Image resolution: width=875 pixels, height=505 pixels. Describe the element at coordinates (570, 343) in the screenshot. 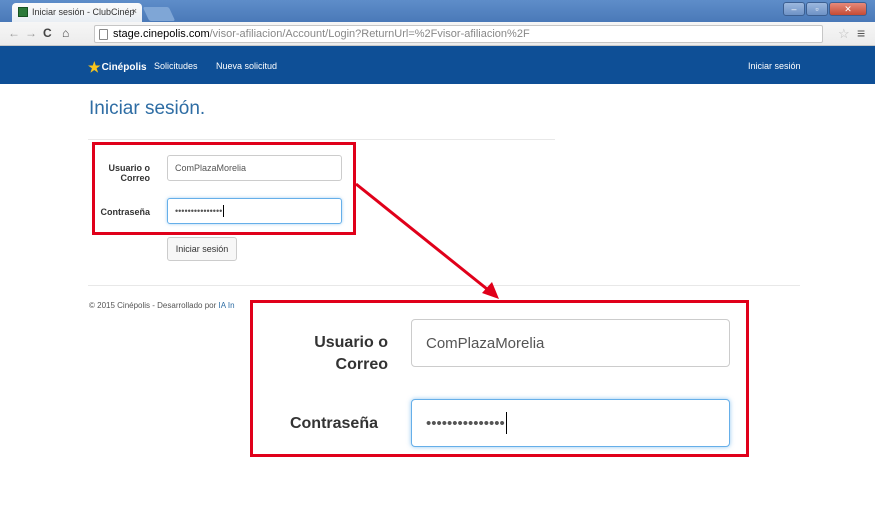

I see `zoom-user-input: ComPlazaMorelia` at that location.